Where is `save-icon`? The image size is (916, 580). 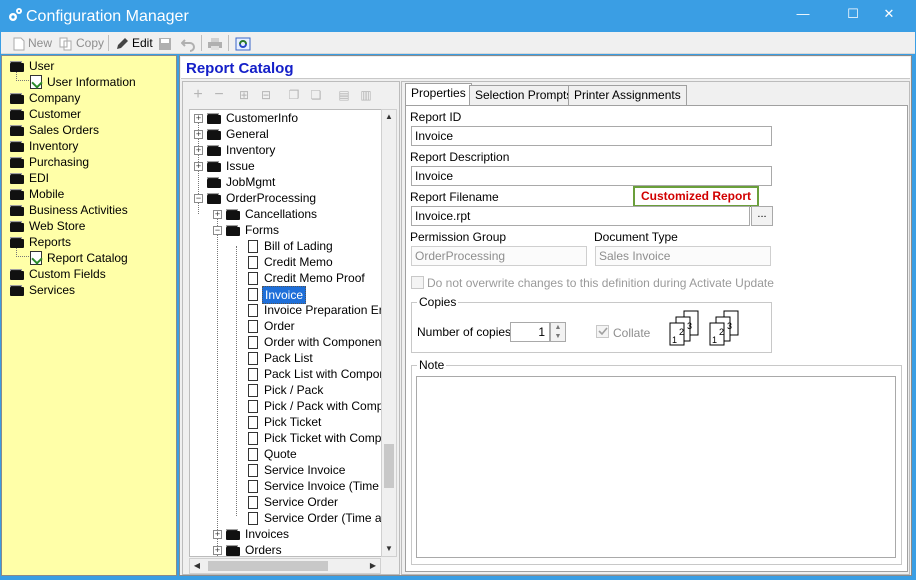
save-icon is located at coordinates (165, 44).